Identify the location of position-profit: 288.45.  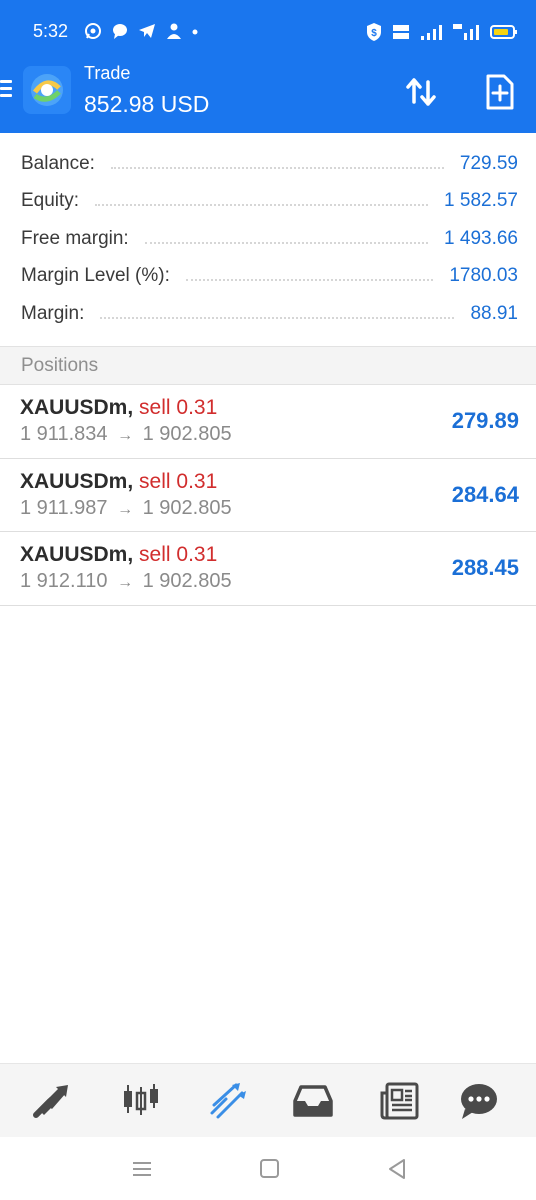
(485, 567).